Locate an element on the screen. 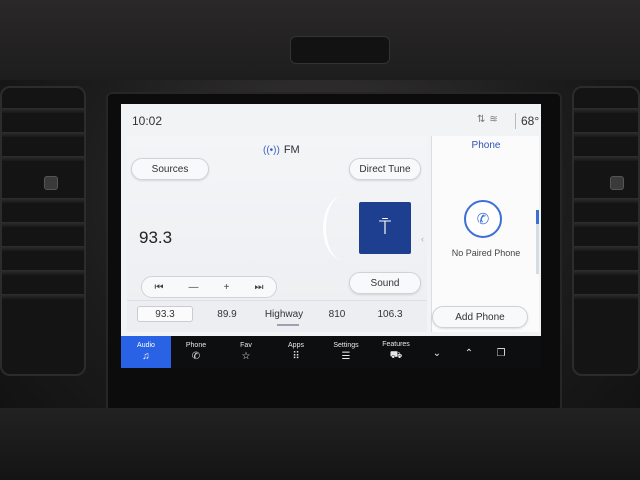 Image resolution: width=640 pixels, height=480 pixels. nav-fav: Fav ☆ is located at coordinates (246, 352).